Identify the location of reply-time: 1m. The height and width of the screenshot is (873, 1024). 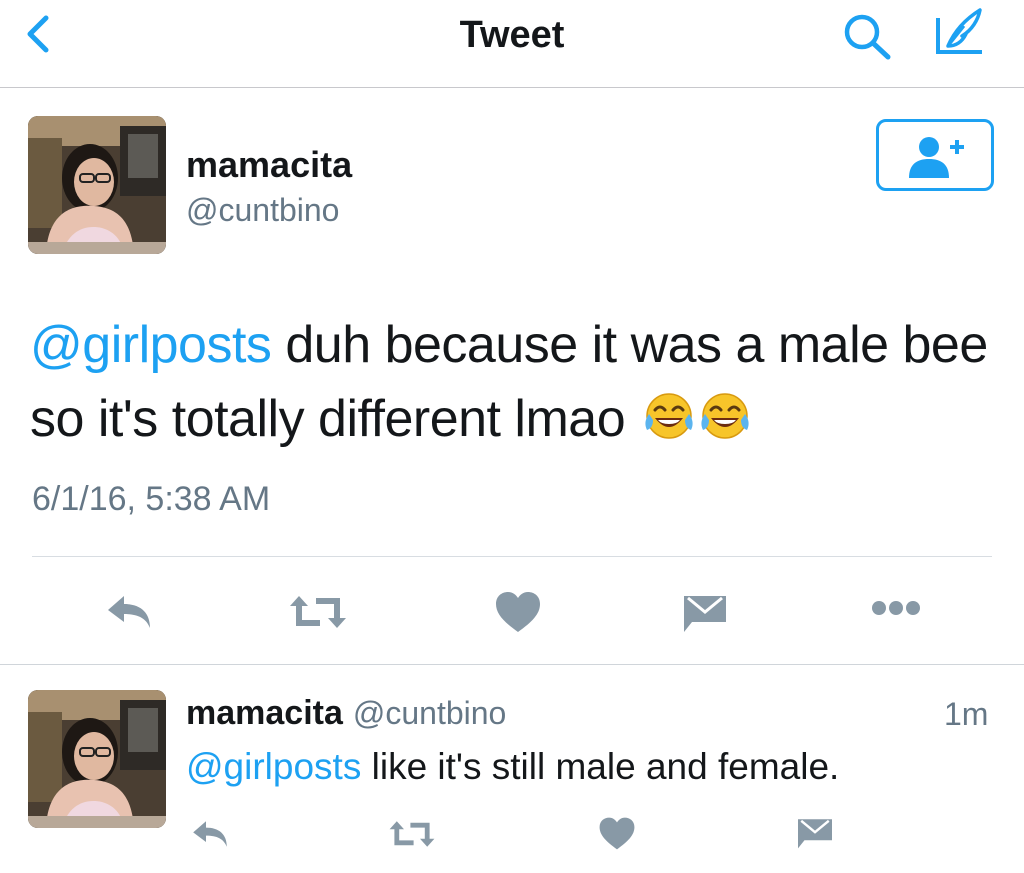
(966, 714).